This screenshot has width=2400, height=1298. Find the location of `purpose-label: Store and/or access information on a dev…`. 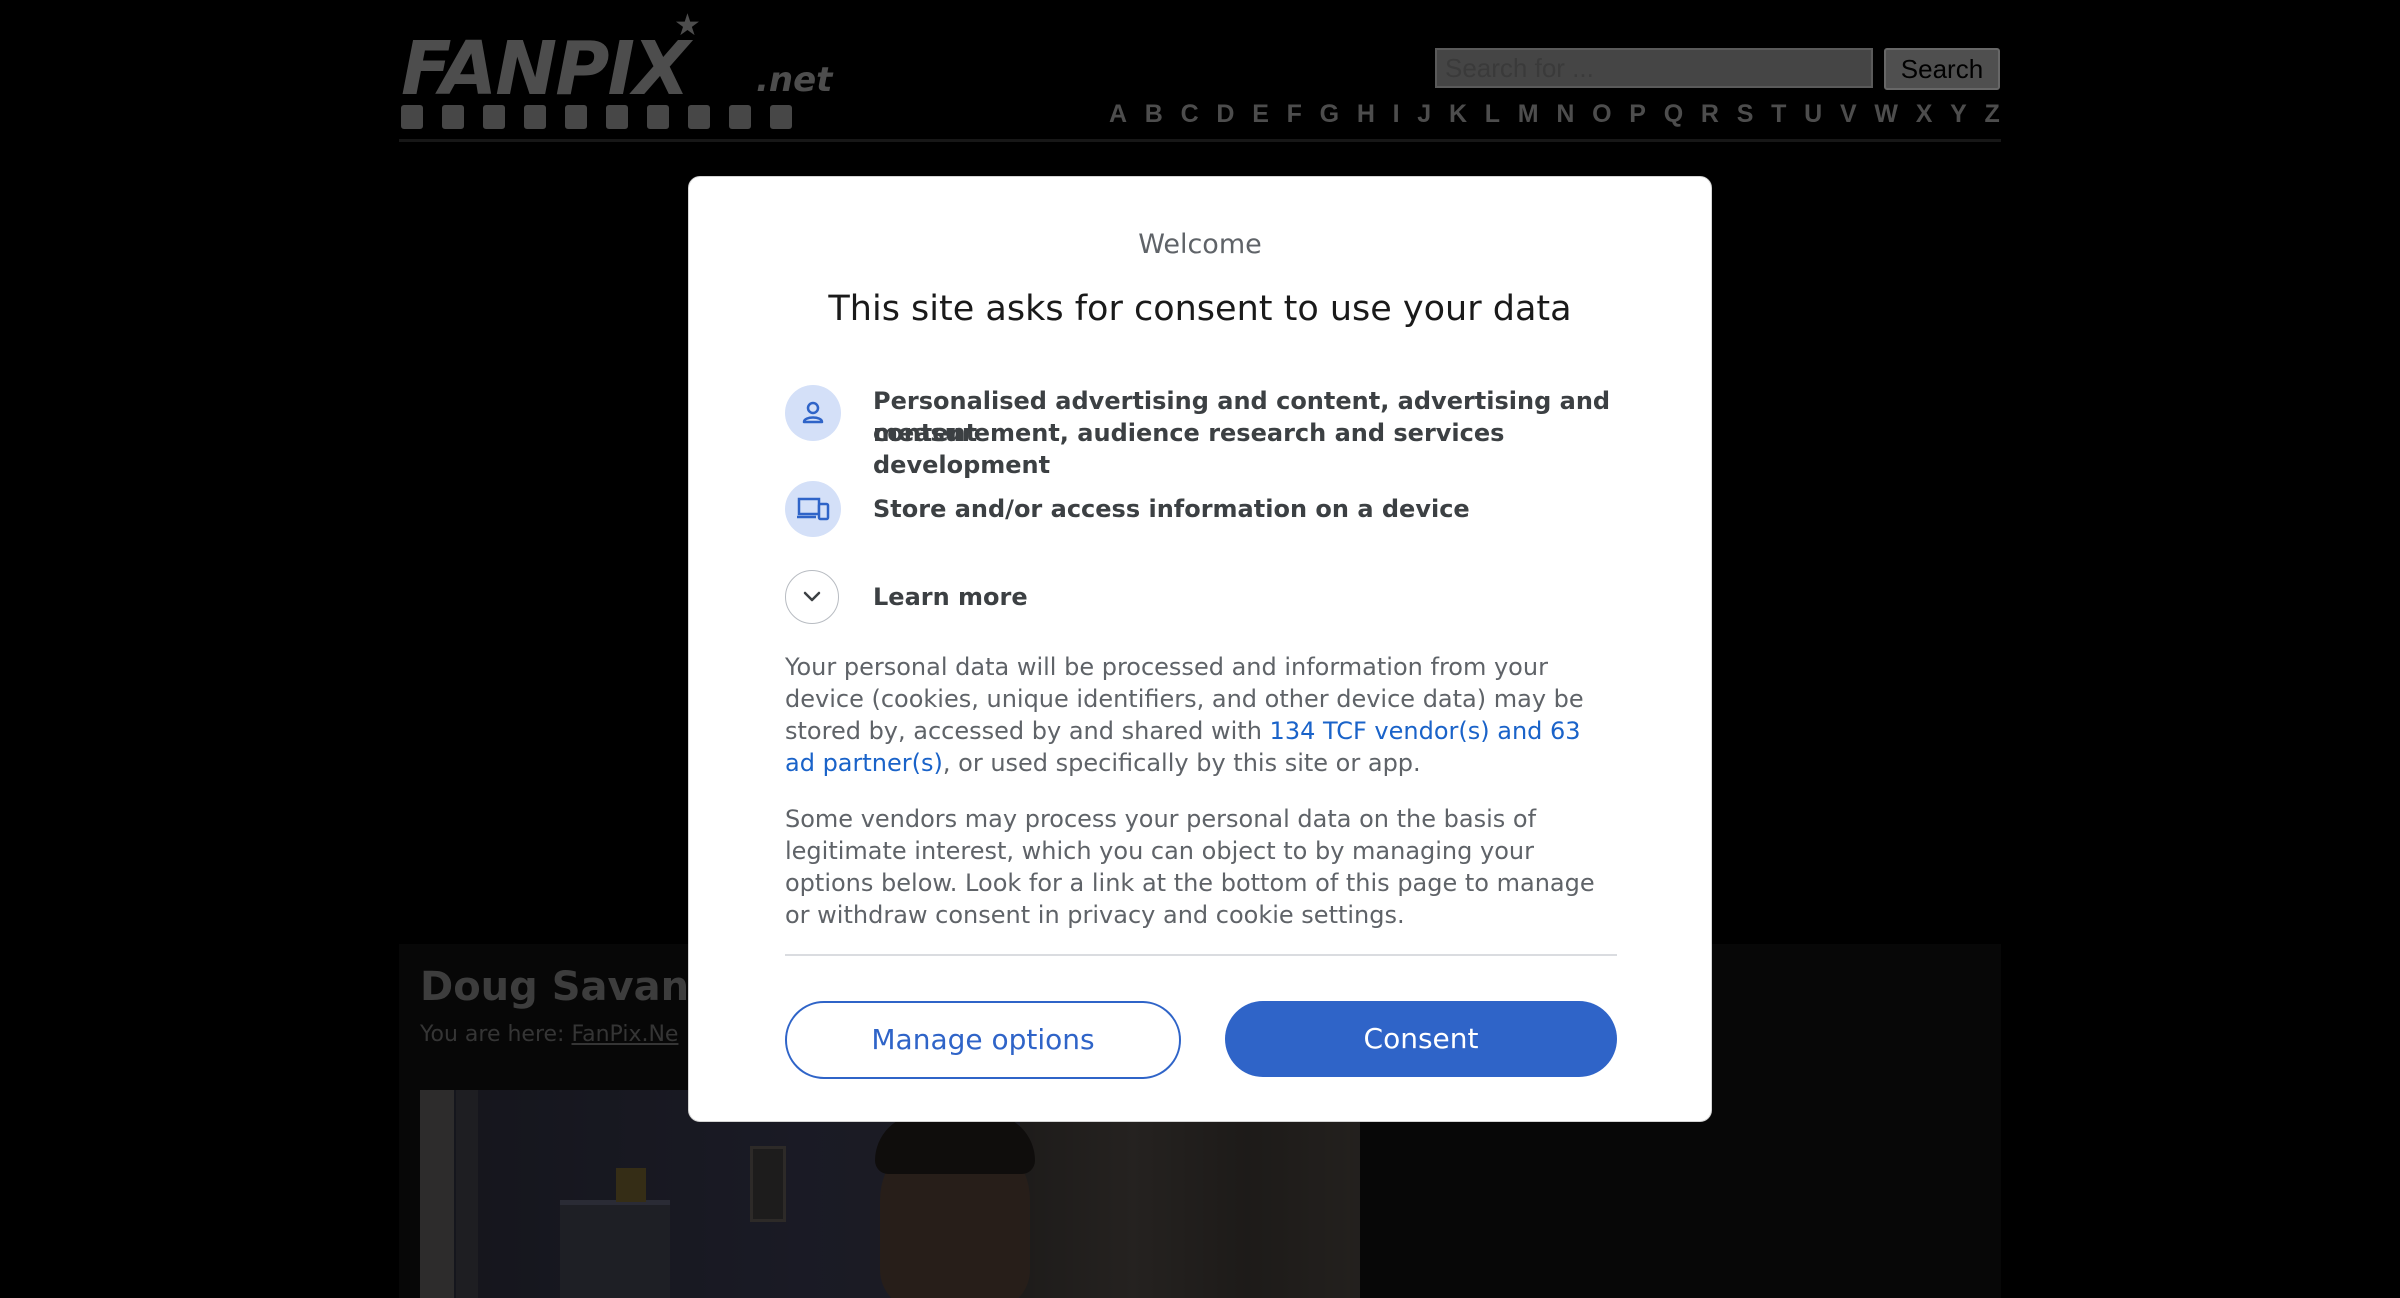

purpose-label: Store and/or access information on a dev… is located at coordinates (1171, 509).